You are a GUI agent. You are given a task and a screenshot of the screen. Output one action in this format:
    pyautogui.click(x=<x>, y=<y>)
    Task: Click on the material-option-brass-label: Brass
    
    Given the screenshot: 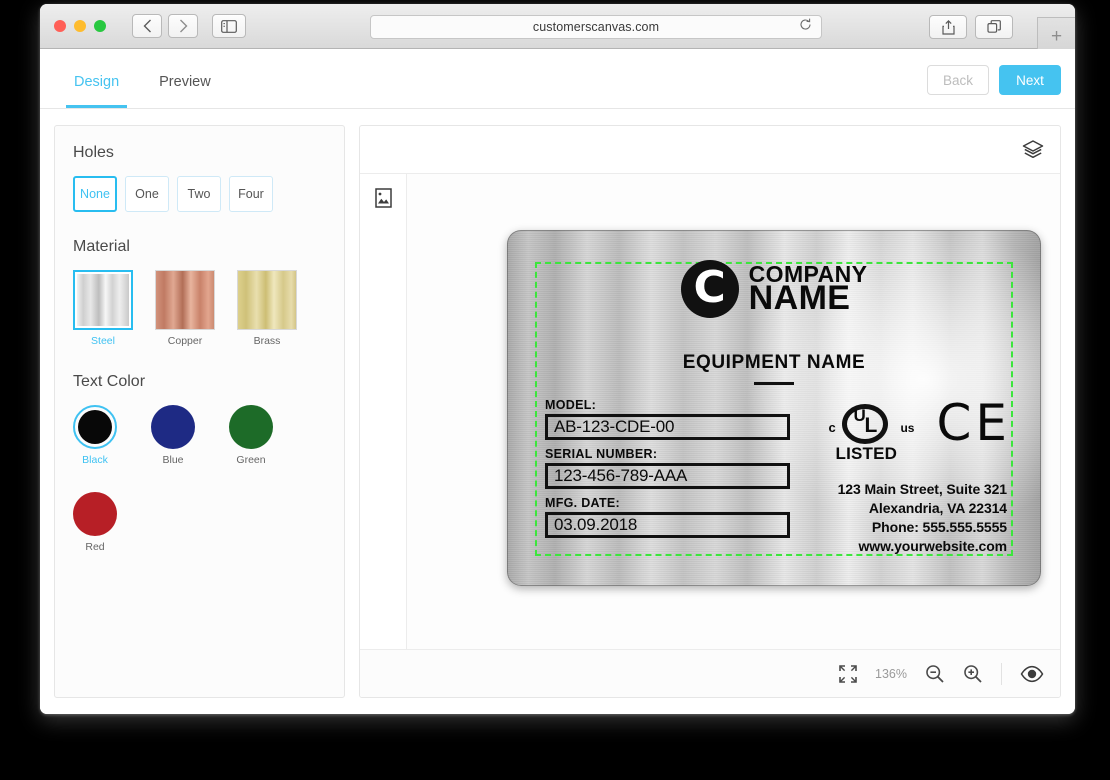 What is the action you would take?
    pyautogui.click(x=267, y=341)
    